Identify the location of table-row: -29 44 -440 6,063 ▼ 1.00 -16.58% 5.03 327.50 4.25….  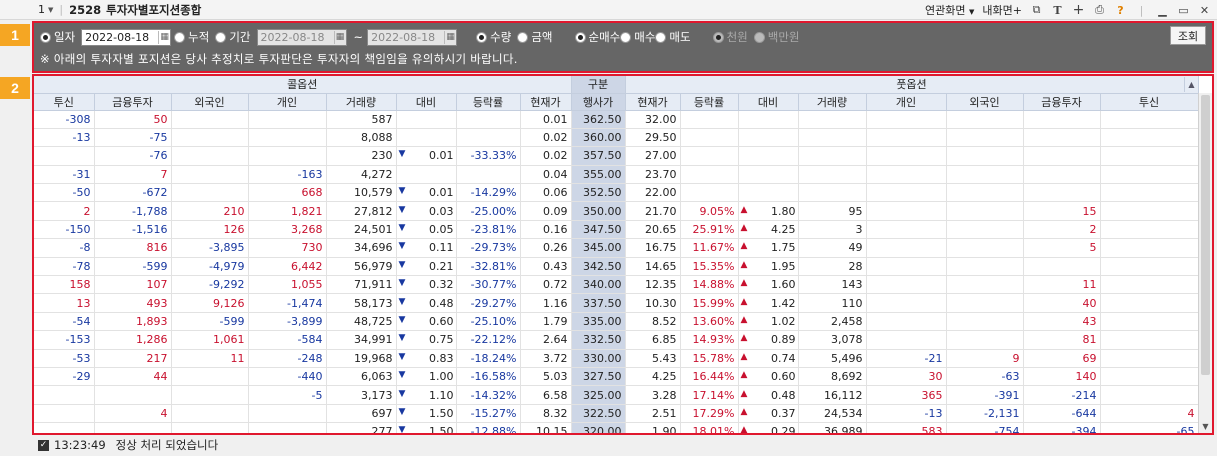
(616, 377).